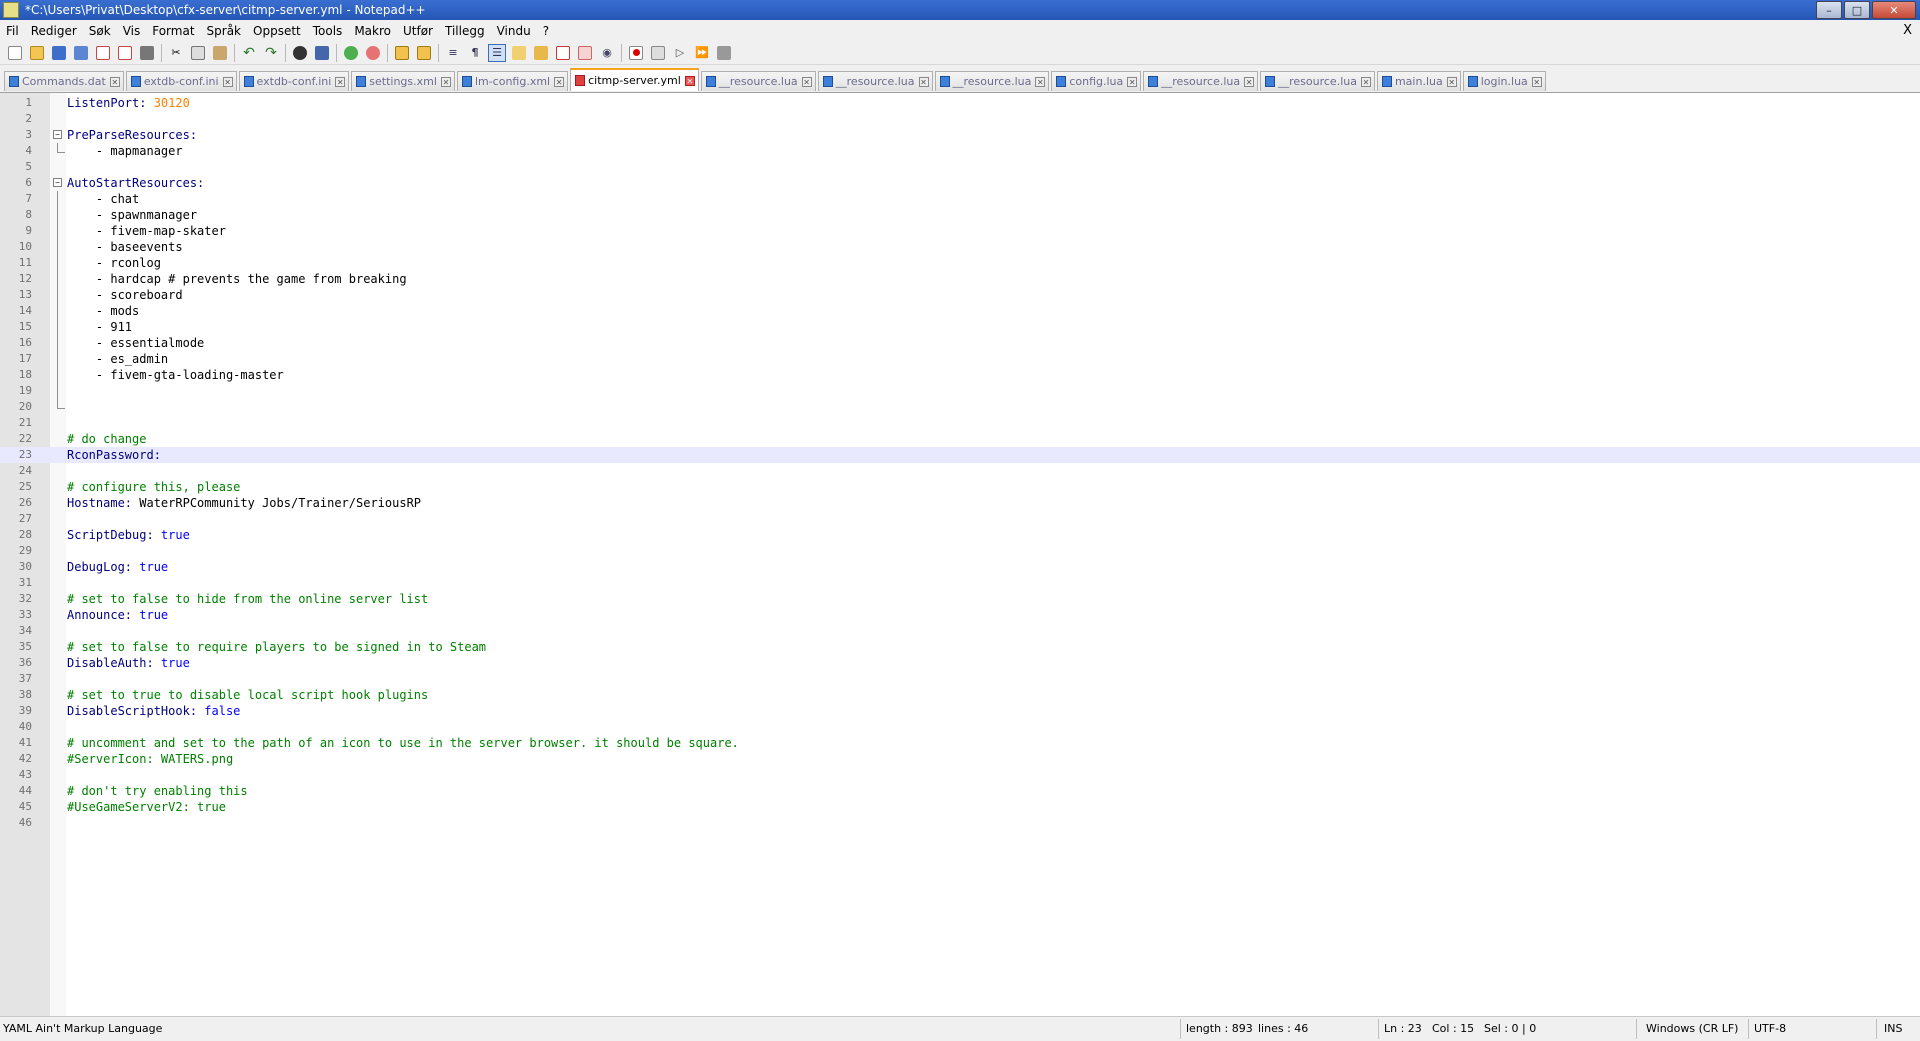 This screenshot has height=1041, width=1920. Describe the element at coordinates (960, 567) in the screenshot. I see `code-line: 30 DebugLog: true` at that location.